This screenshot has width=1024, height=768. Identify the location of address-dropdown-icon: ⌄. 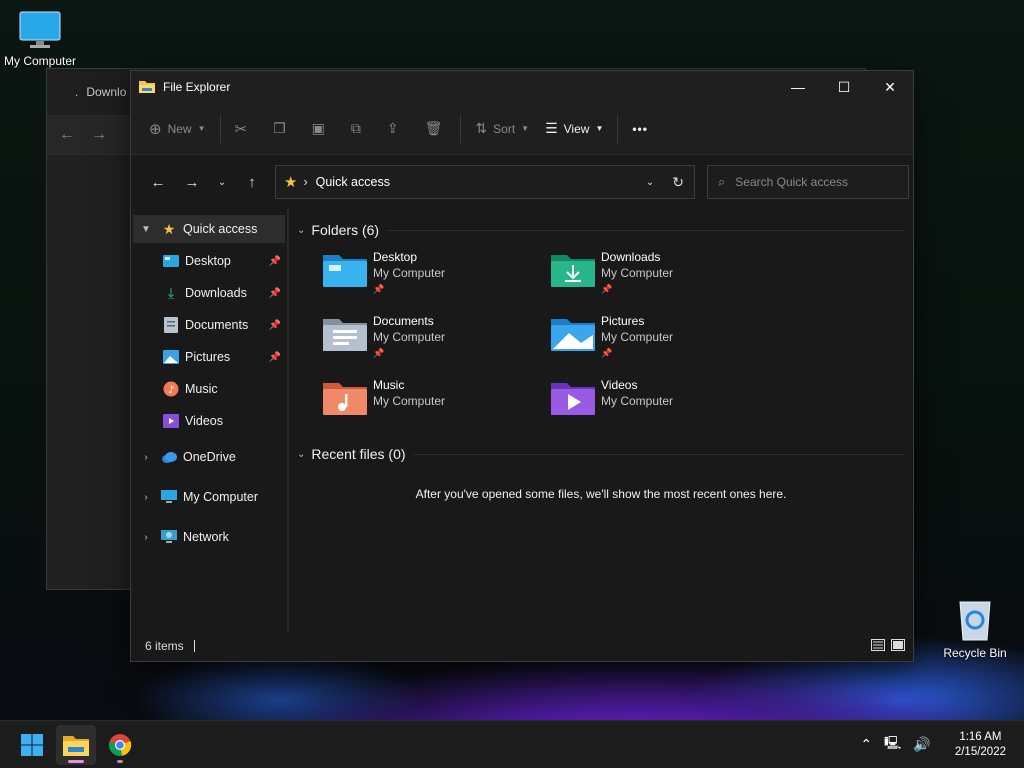
(650, 182).